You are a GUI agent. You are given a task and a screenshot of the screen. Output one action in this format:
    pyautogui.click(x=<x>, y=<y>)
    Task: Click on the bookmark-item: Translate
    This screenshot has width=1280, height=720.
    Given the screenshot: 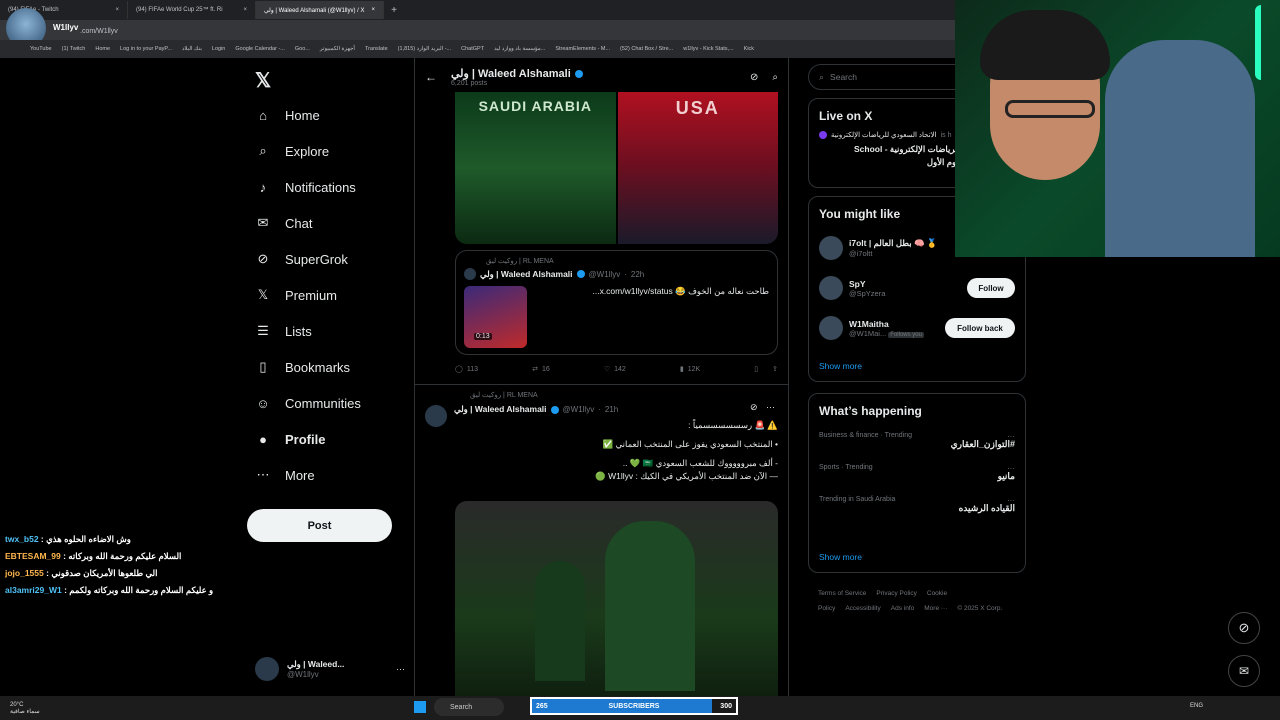 What is the action you would take?
    pyautogui.click(x=376, y=49)
    